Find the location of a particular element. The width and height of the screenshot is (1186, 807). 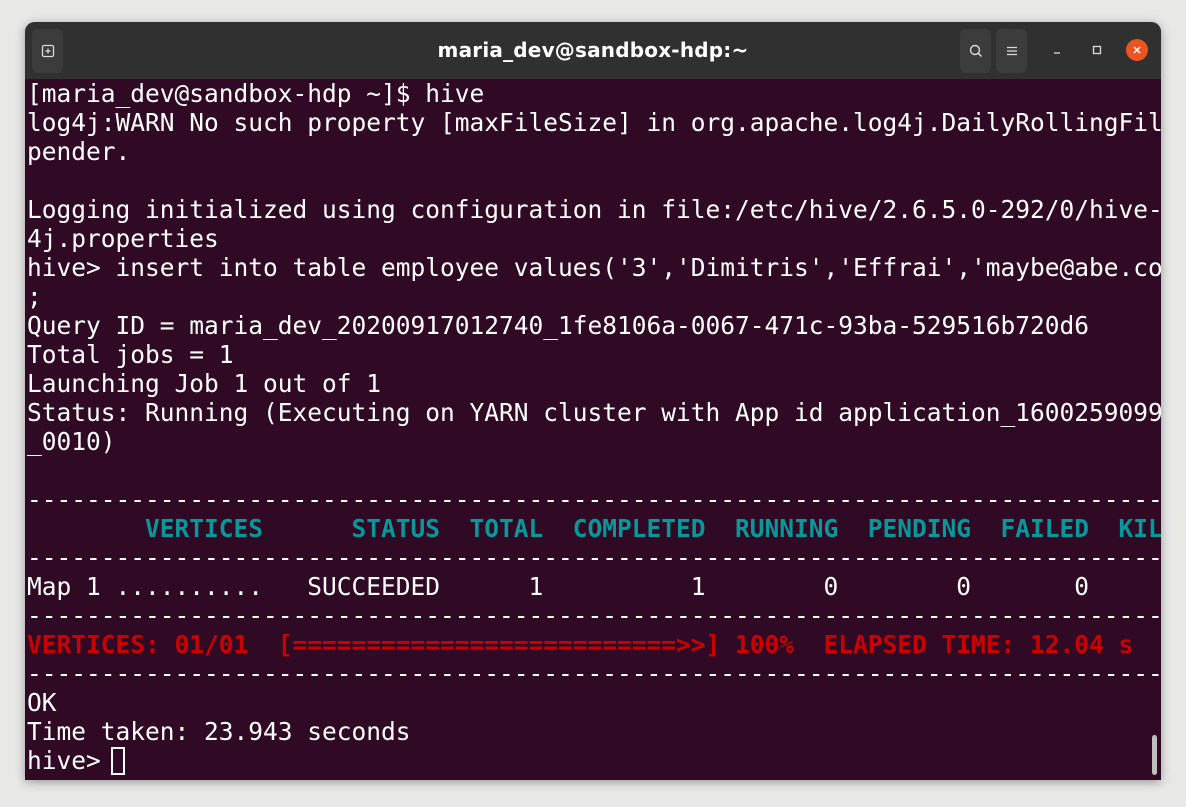

minimize-button is located at coordinates (1057, 50).